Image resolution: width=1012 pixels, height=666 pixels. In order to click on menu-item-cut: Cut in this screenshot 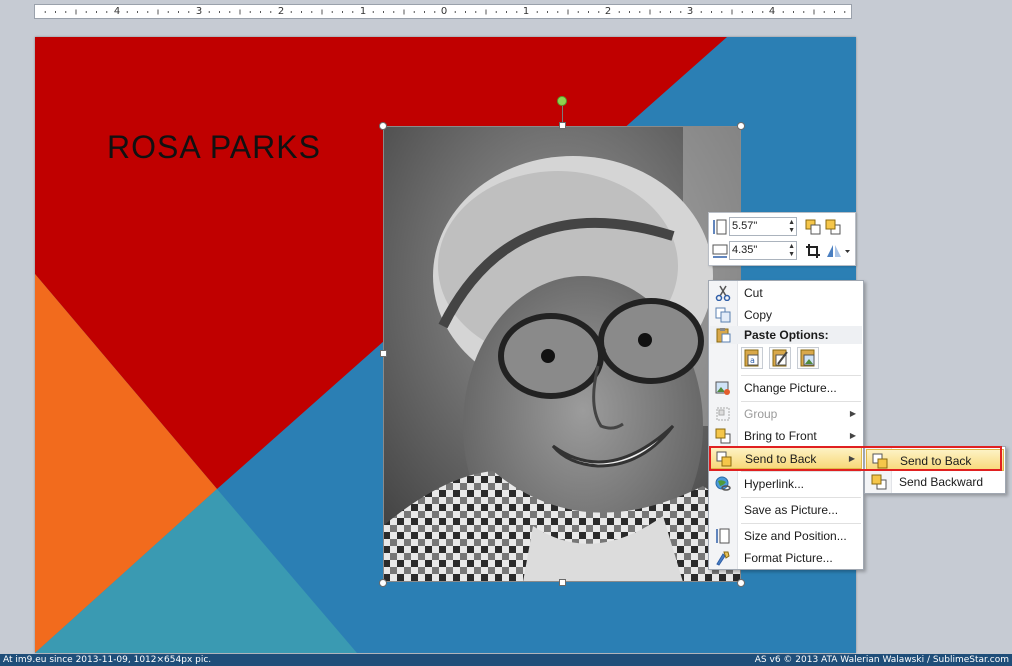, I will do `click(786, 293)`.